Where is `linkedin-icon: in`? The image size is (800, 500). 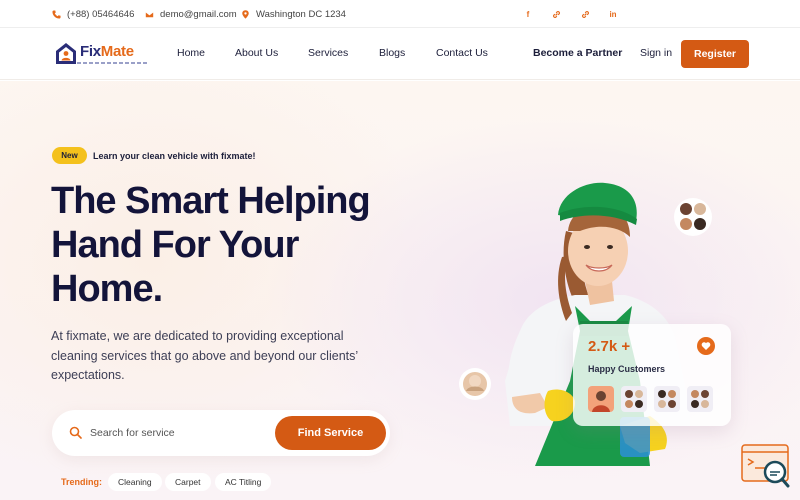 linkedin-icon: in is located at coordinates (613, 14).